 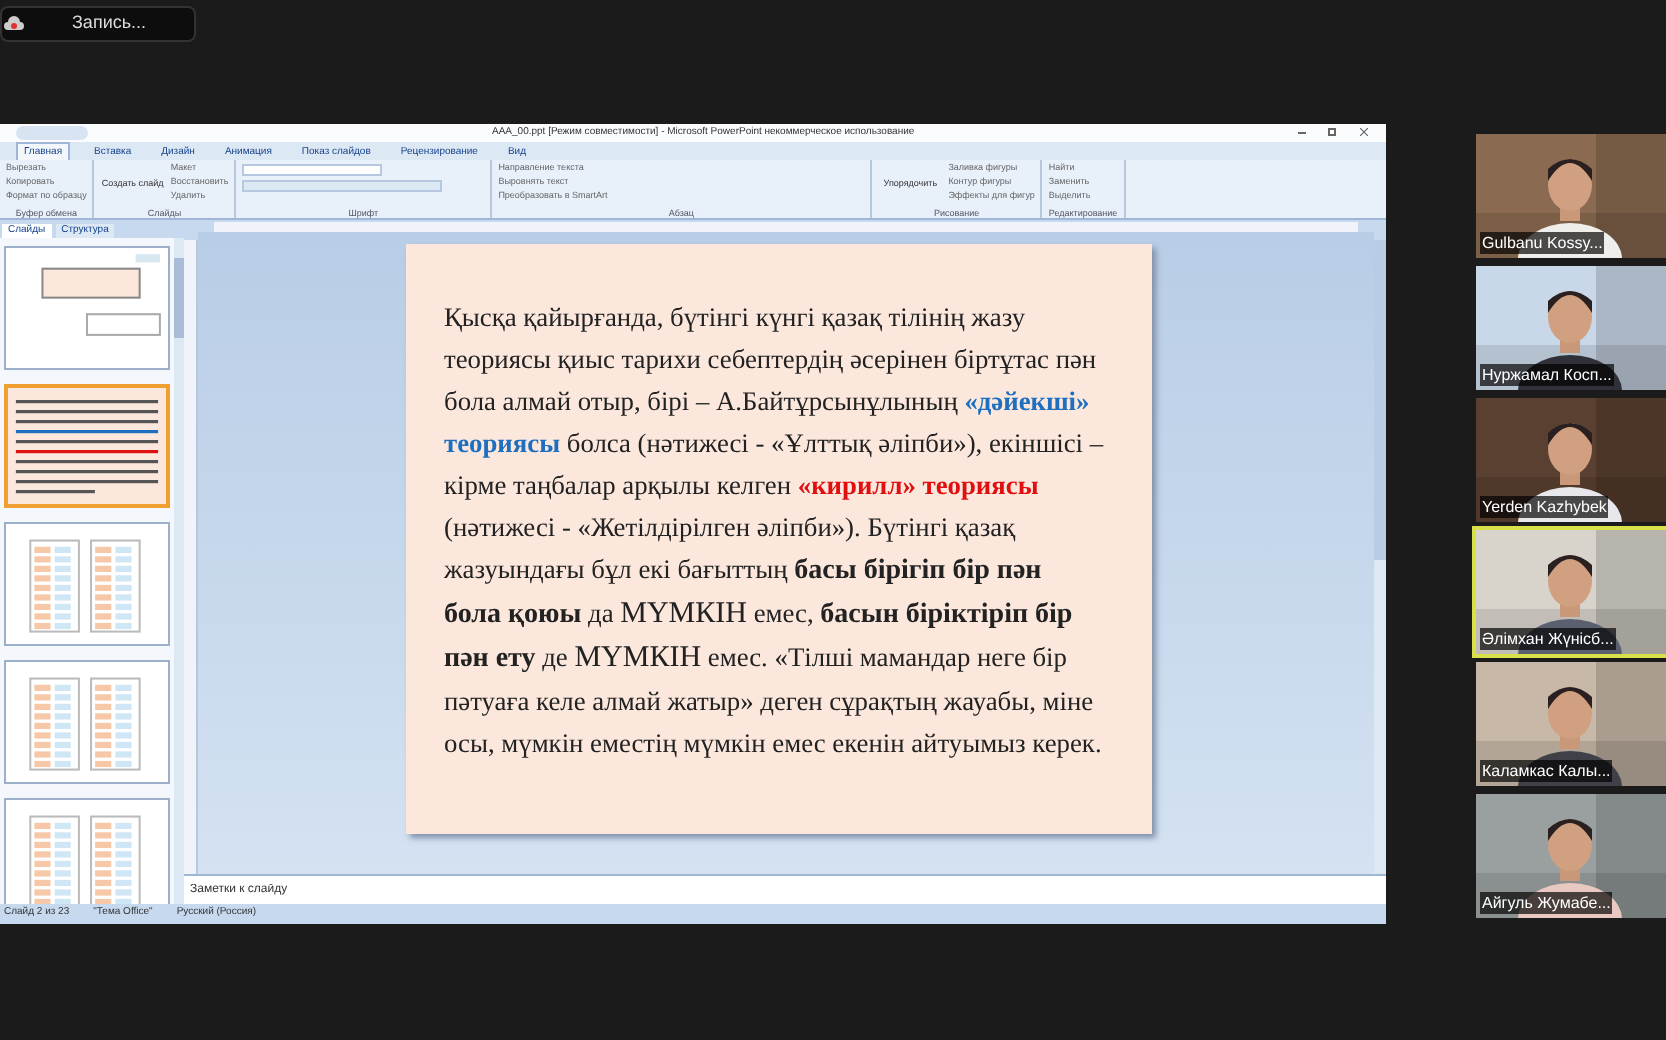 I want to click on cloud-icon, so click(x=14, y=24).